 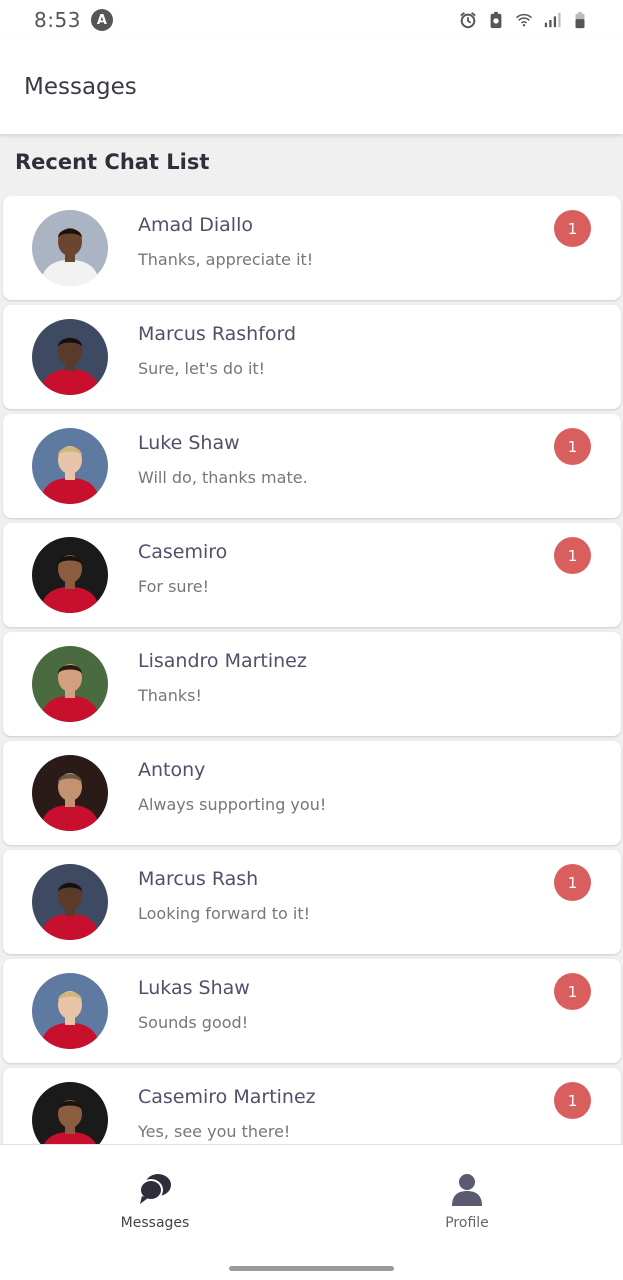 What do you see at coordinates (224, 913) in the screenshot?
I see `chat-last-message: Looking forward to it!` at bounding box center [224, 913].